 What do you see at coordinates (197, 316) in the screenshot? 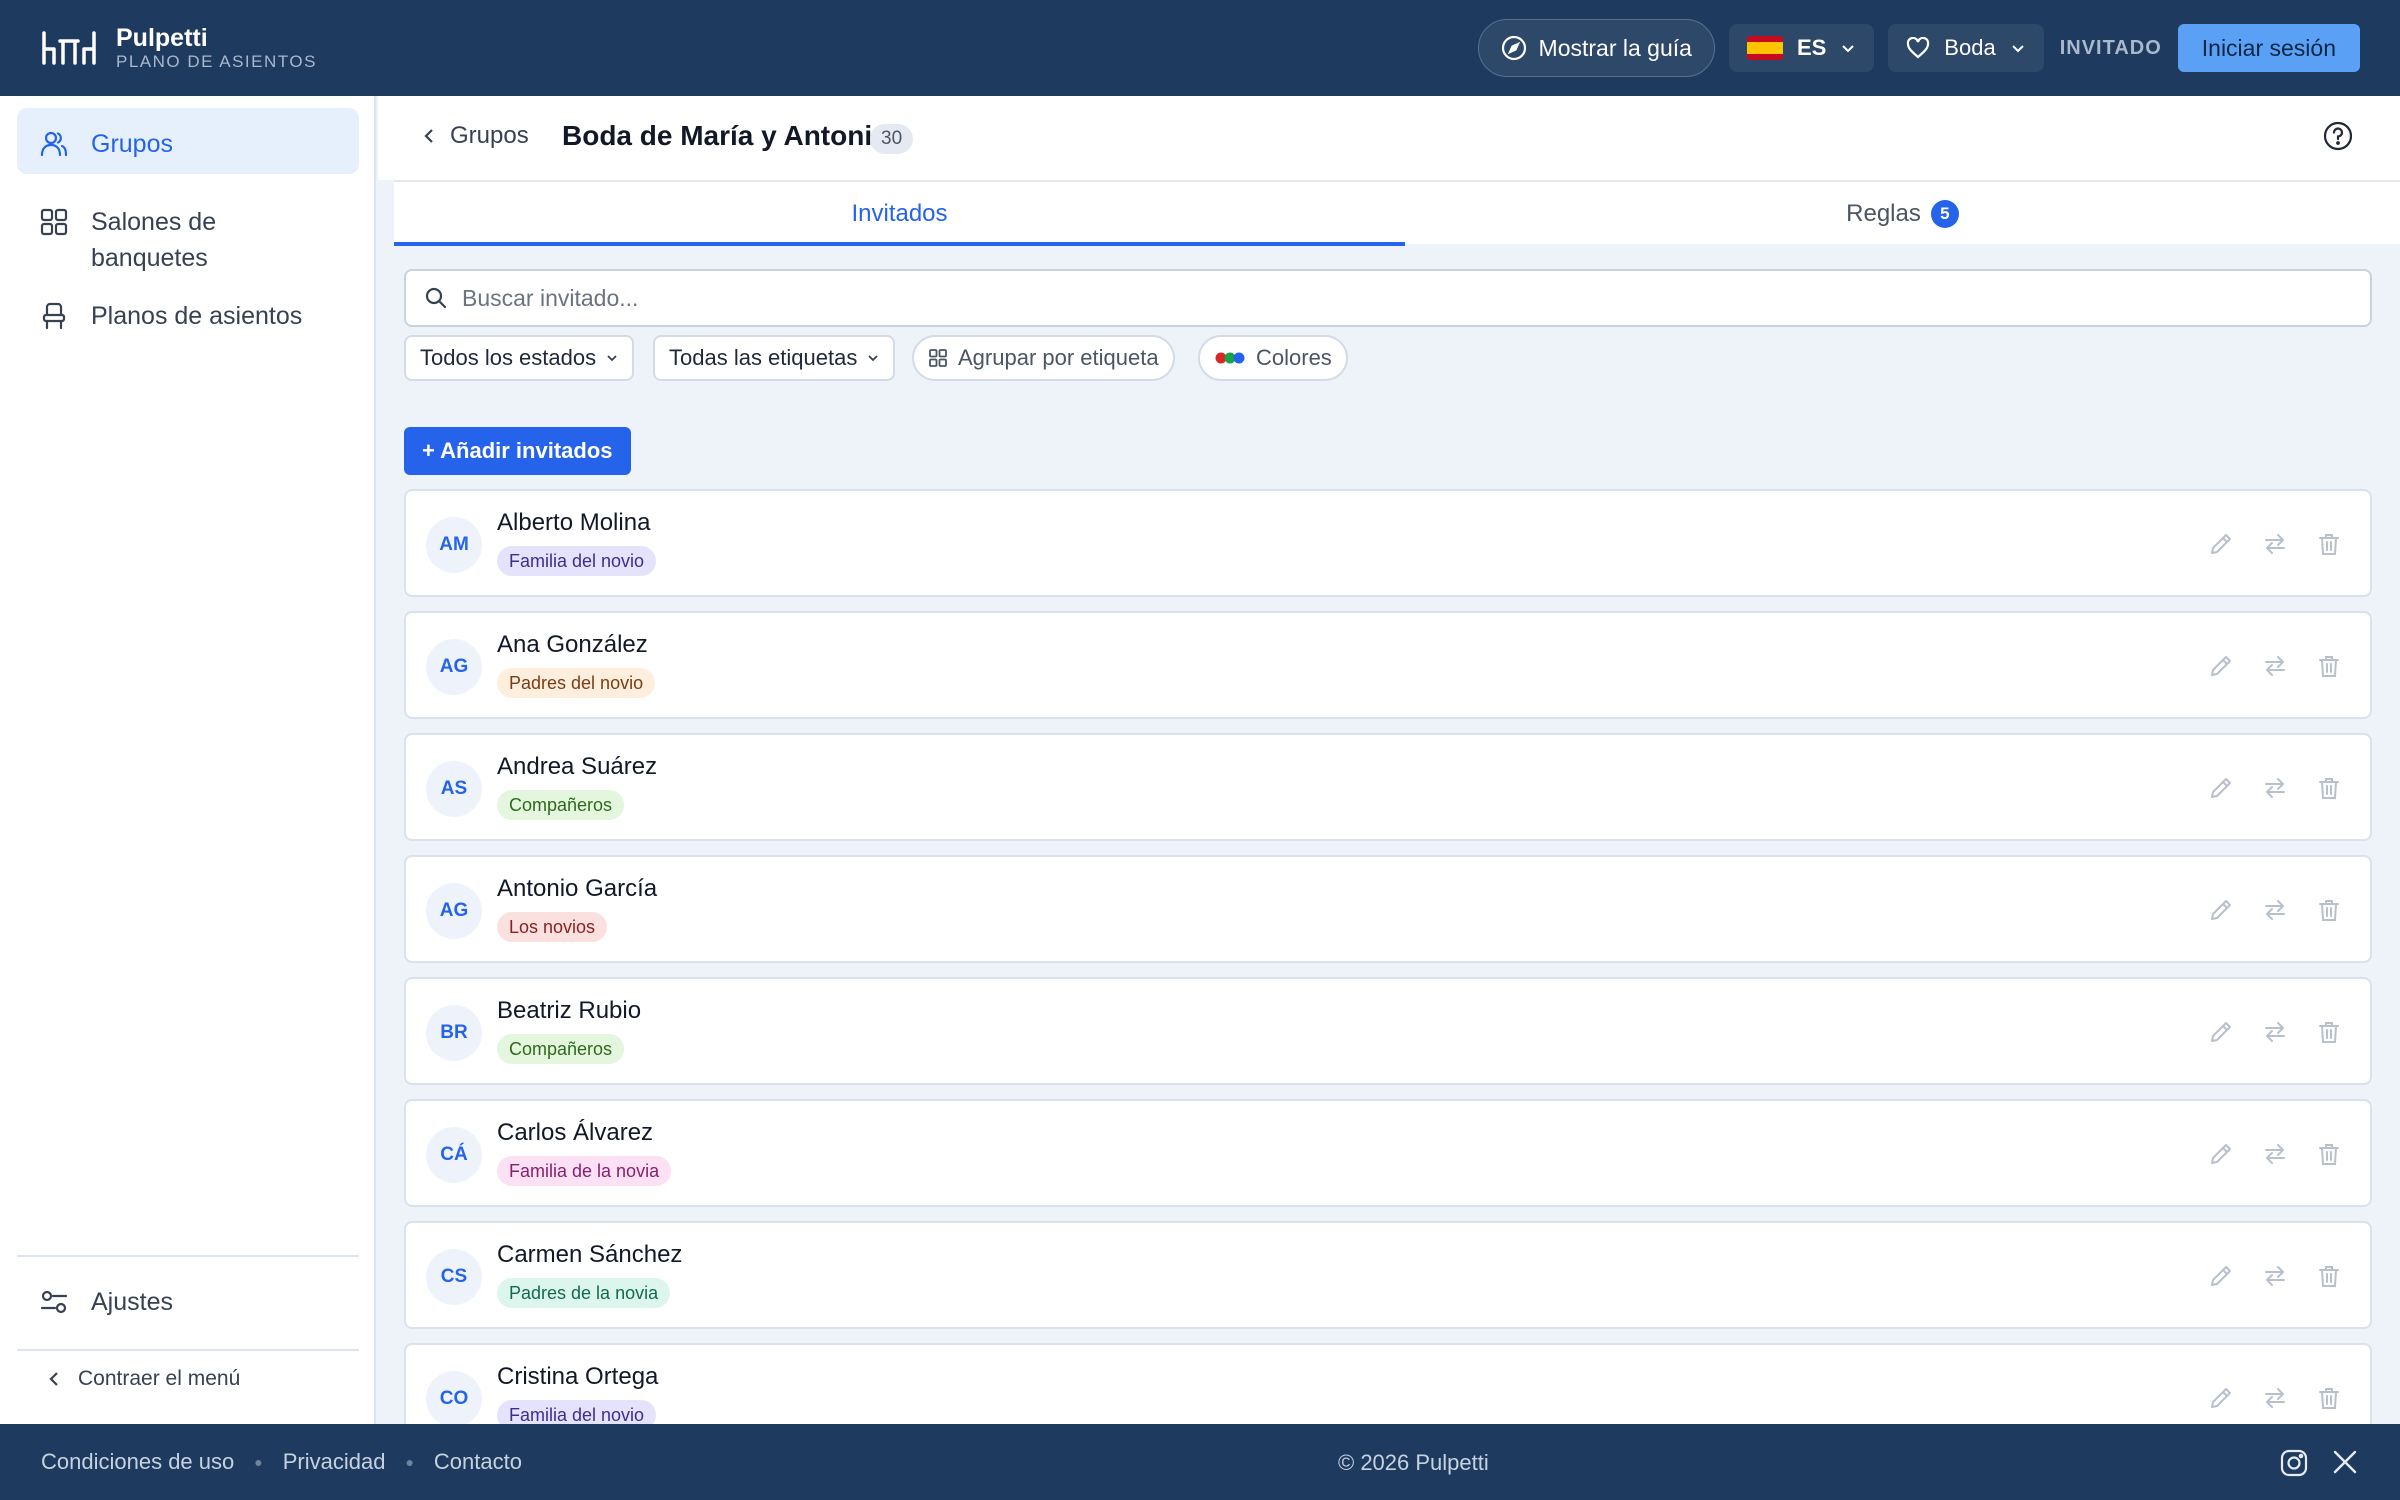
I see `sidebar-item-label: Planos de asientos` at bounding box center [197, 316].